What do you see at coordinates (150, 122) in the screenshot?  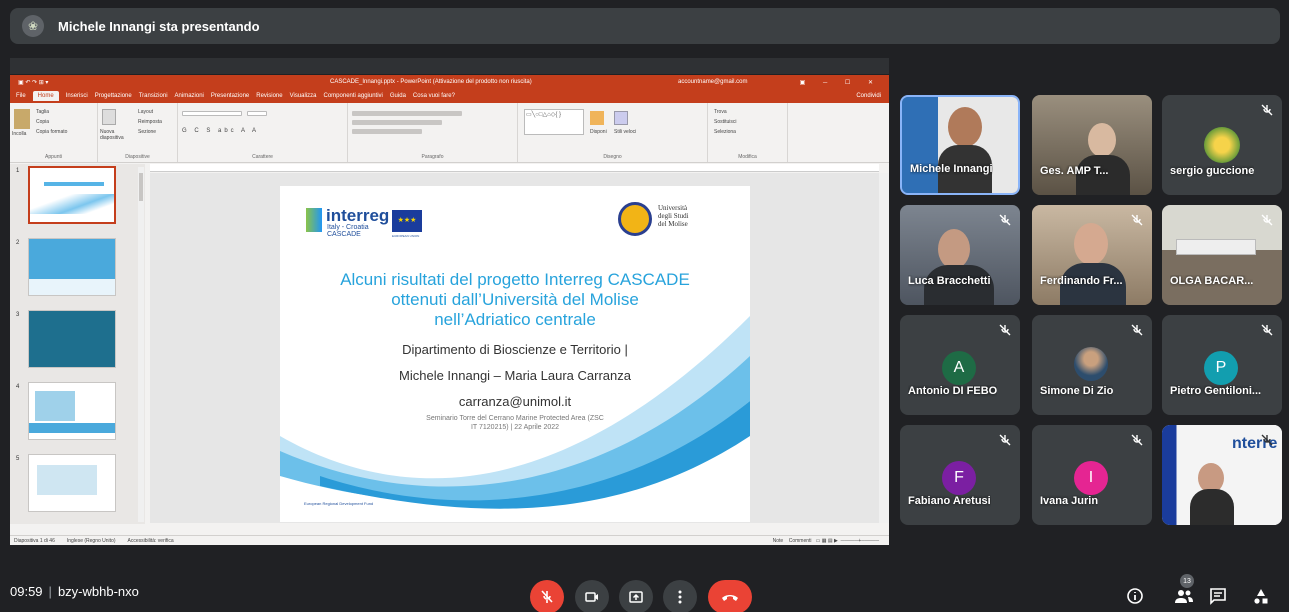 I see `reset-button: Reimposta` at bounding box center [150, 122].